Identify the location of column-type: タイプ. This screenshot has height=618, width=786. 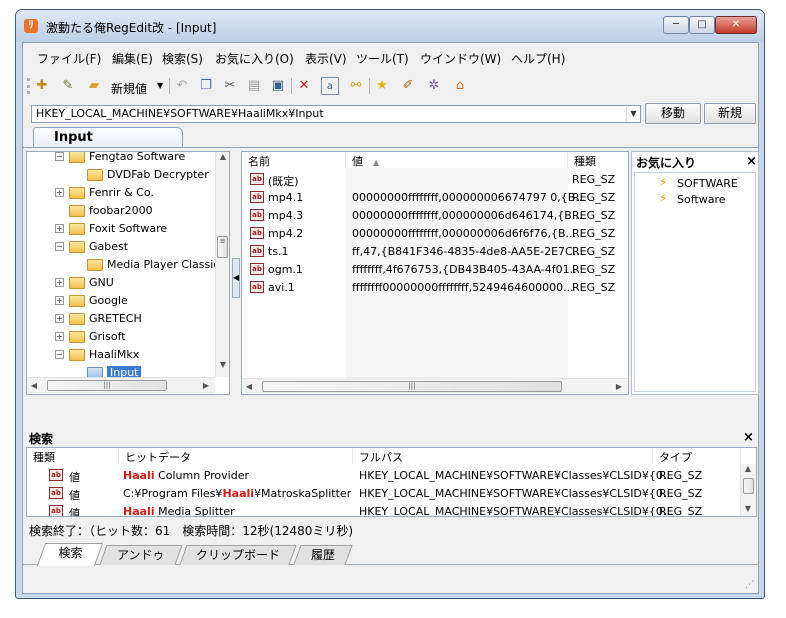
(697, 456).